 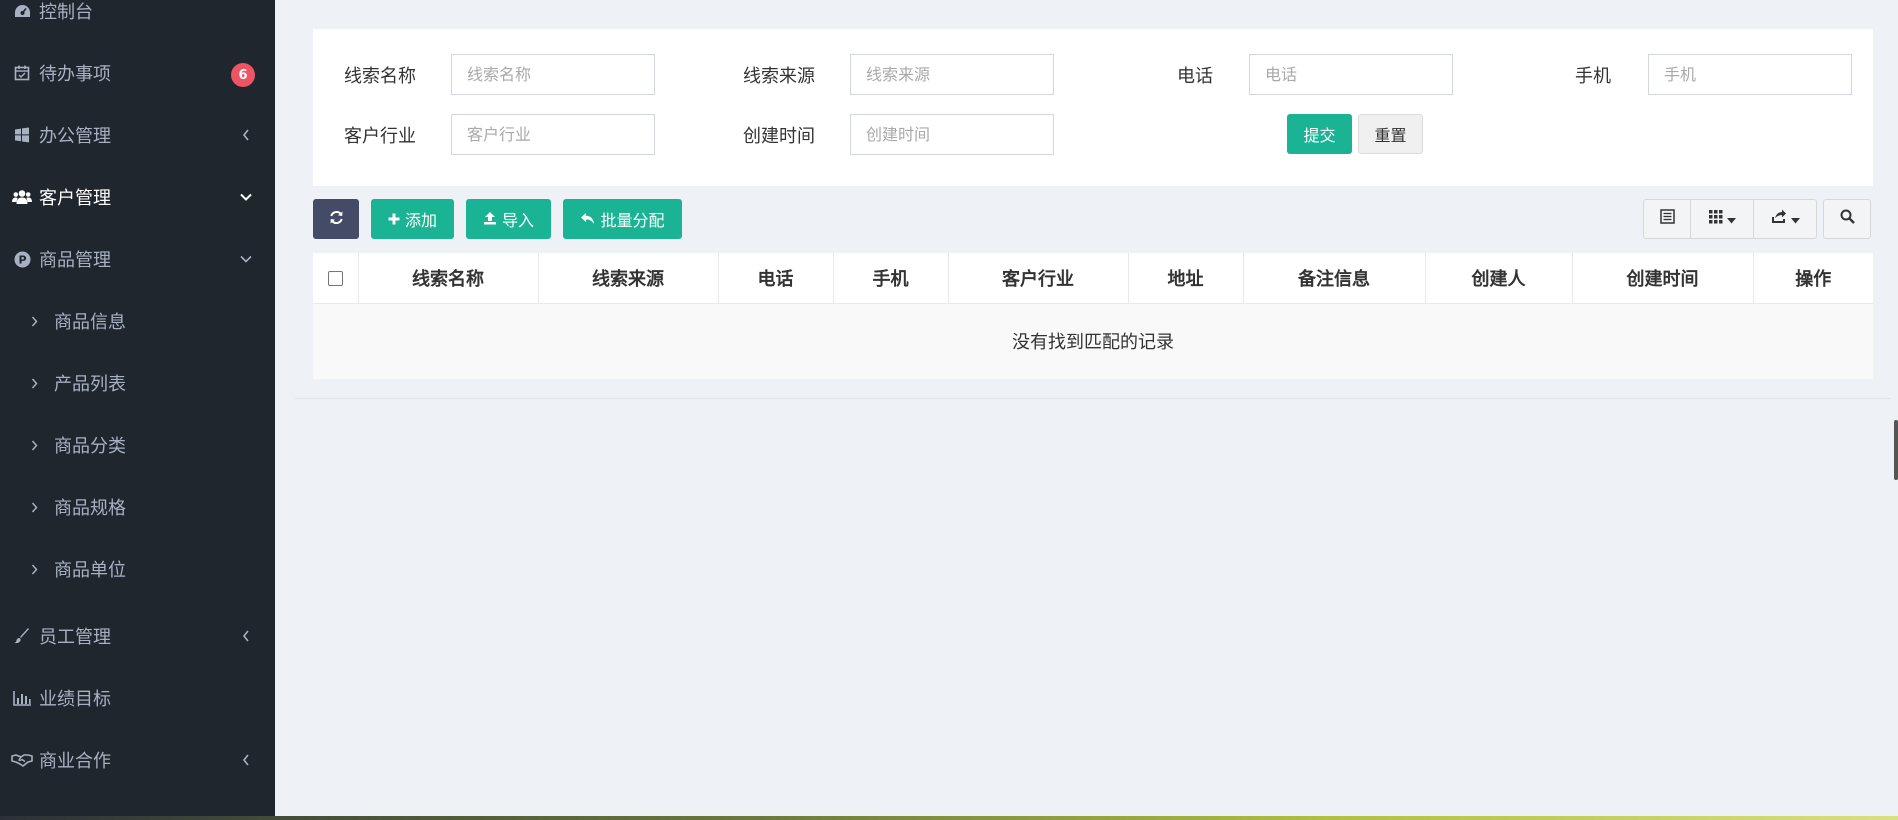 I want to click on industry-label: 客户行业, so click(x=380, y=136).